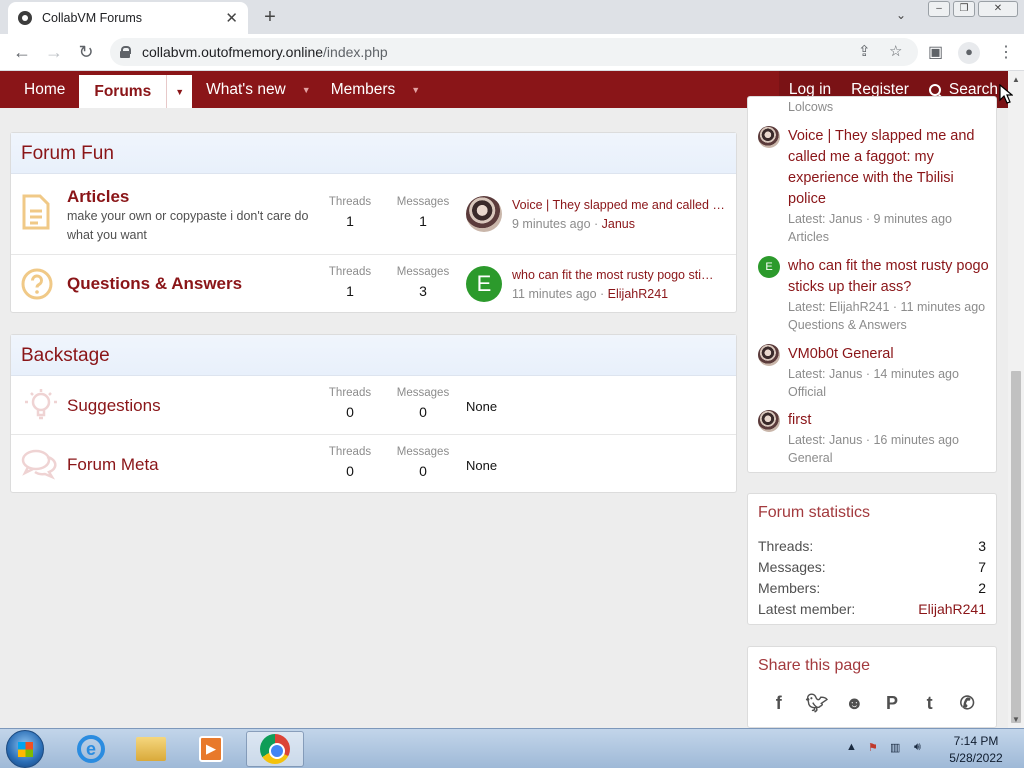  Describe the element at coordinates (895, 747) in the screenshot. I see `network-icon: ▥` at that location.